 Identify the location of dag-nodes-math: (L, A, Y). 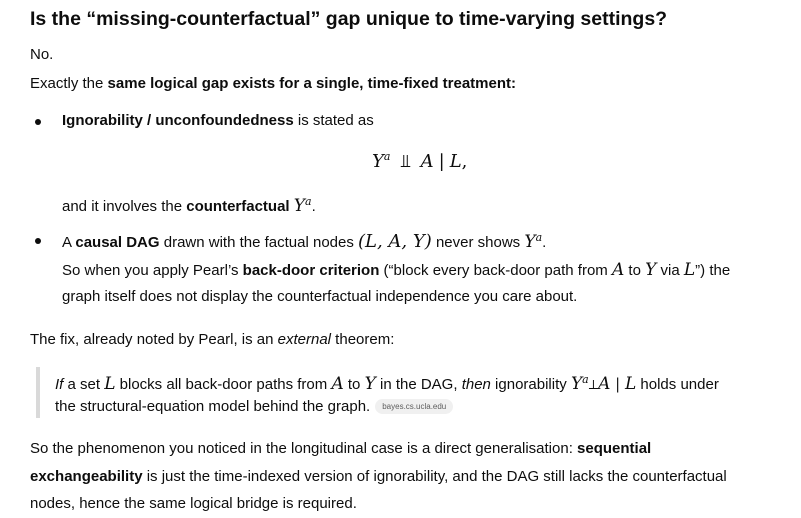
(395, 241).